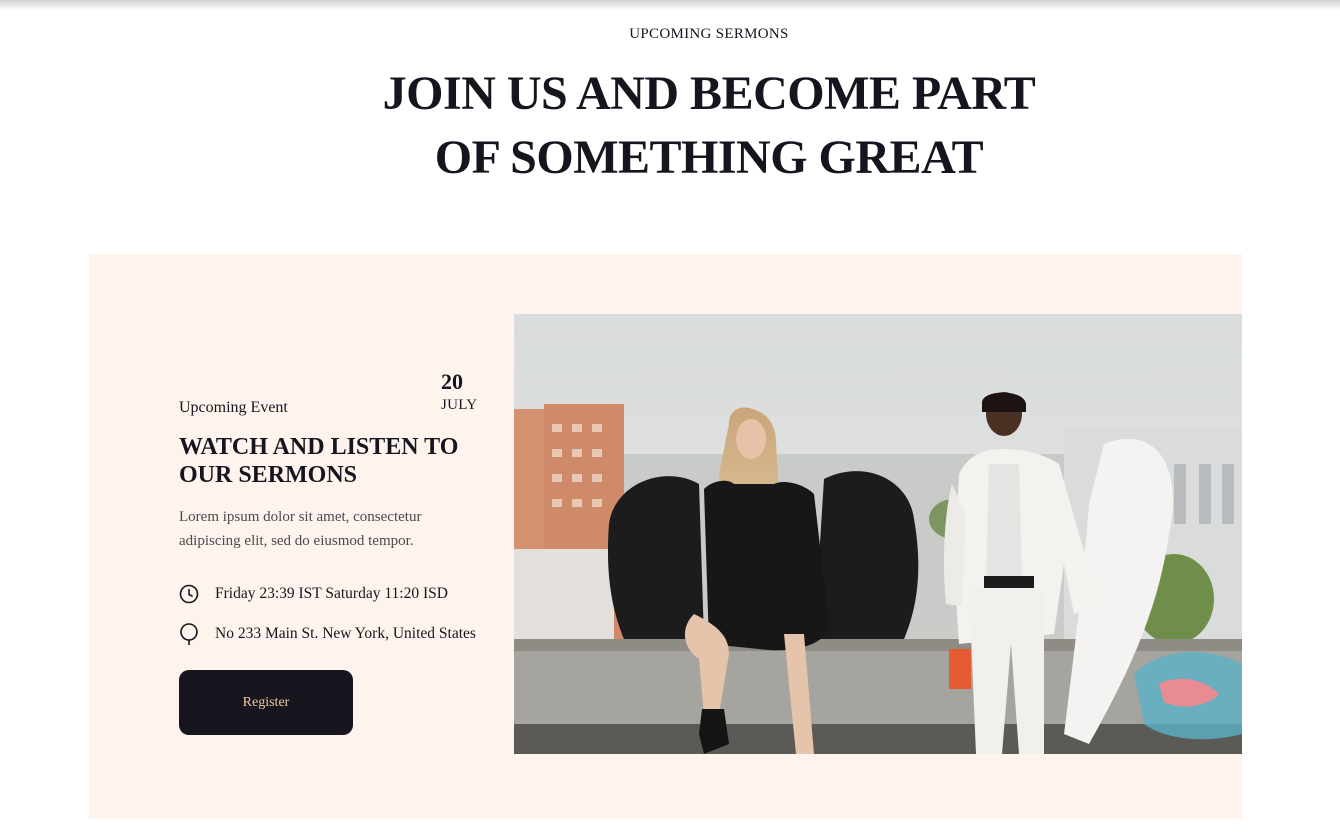 The height and width of the screenshot is (835, 1340). Describe the element at coordinates (459, 405) in the screenshot. I see `event-date-month: JULY` at that location.